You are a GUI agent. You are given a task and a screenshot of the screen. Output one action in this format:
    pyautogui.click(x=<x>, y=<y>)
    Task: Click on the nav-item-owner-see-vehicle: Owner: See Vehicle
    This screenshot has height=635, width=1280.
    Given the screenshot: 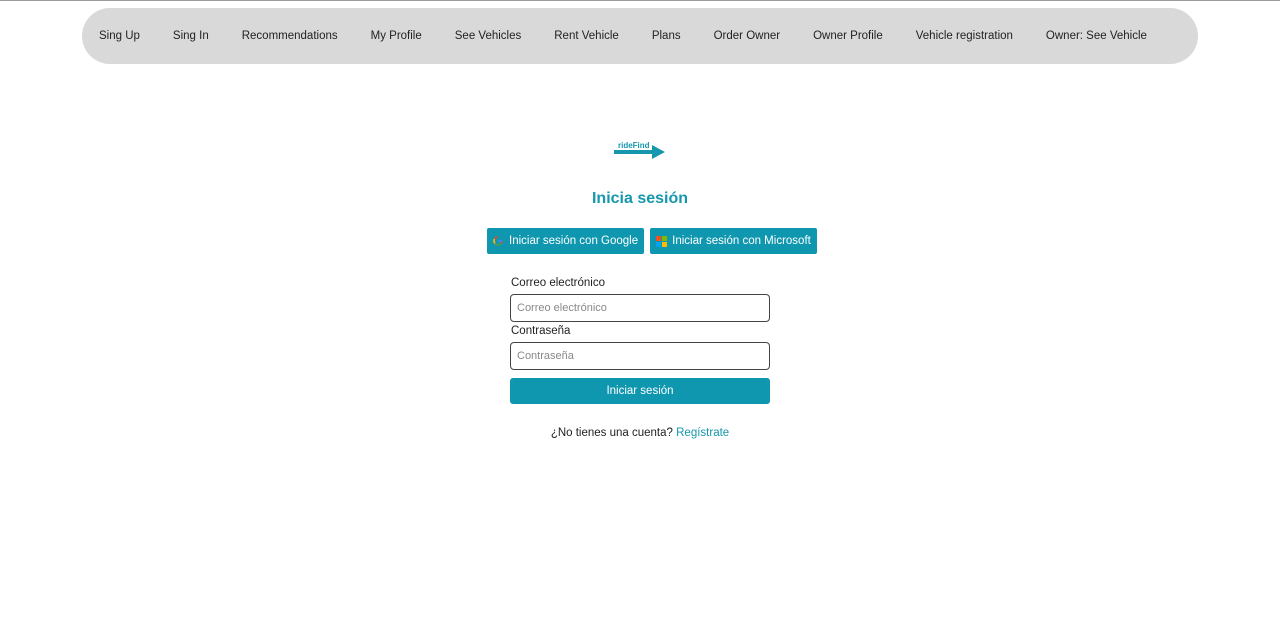 What is the action you would take?
    pyautogui.click(x=1096, y=36)
    